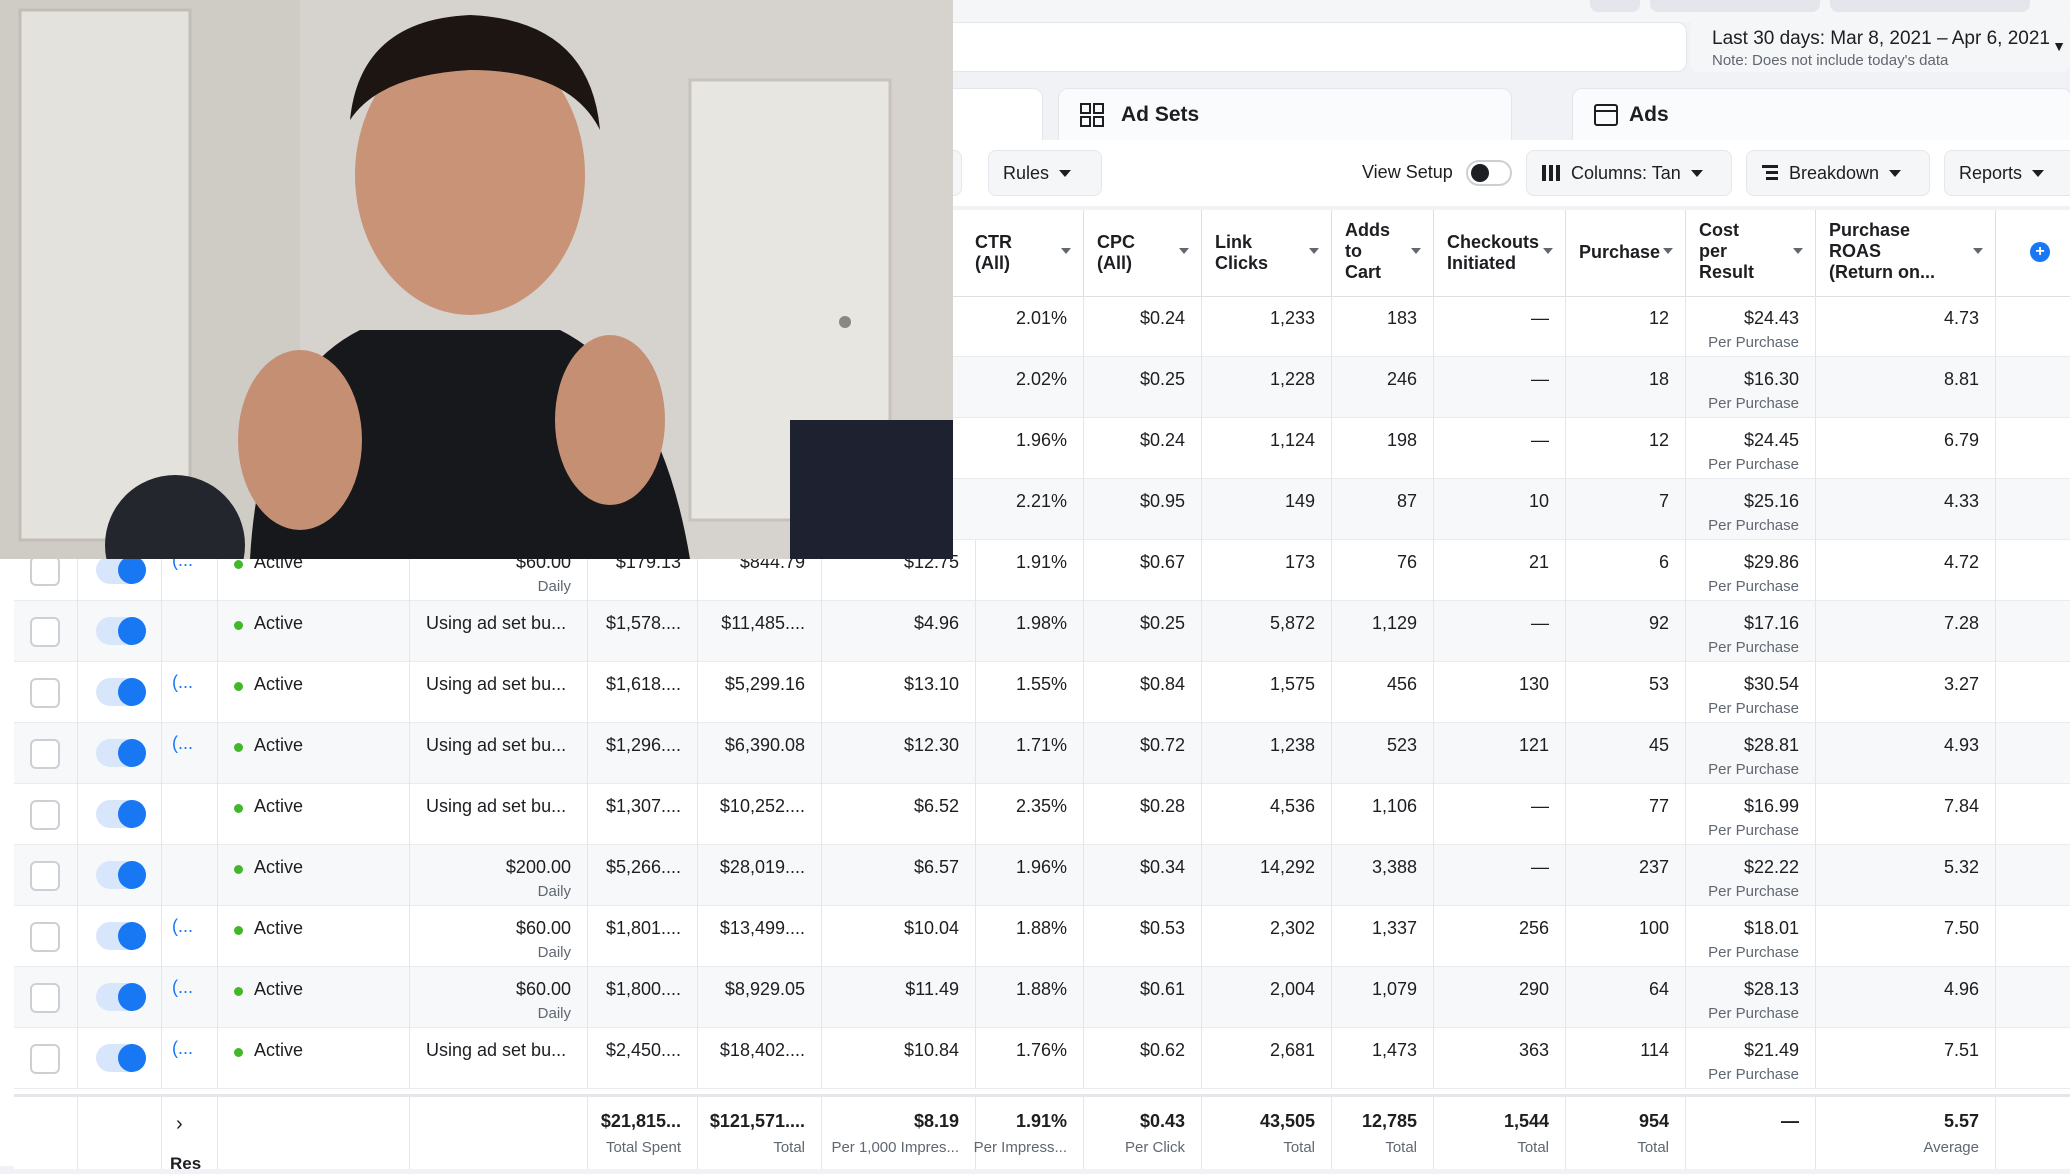  I want to click on chevron-down-icon, so click(2038, 173).